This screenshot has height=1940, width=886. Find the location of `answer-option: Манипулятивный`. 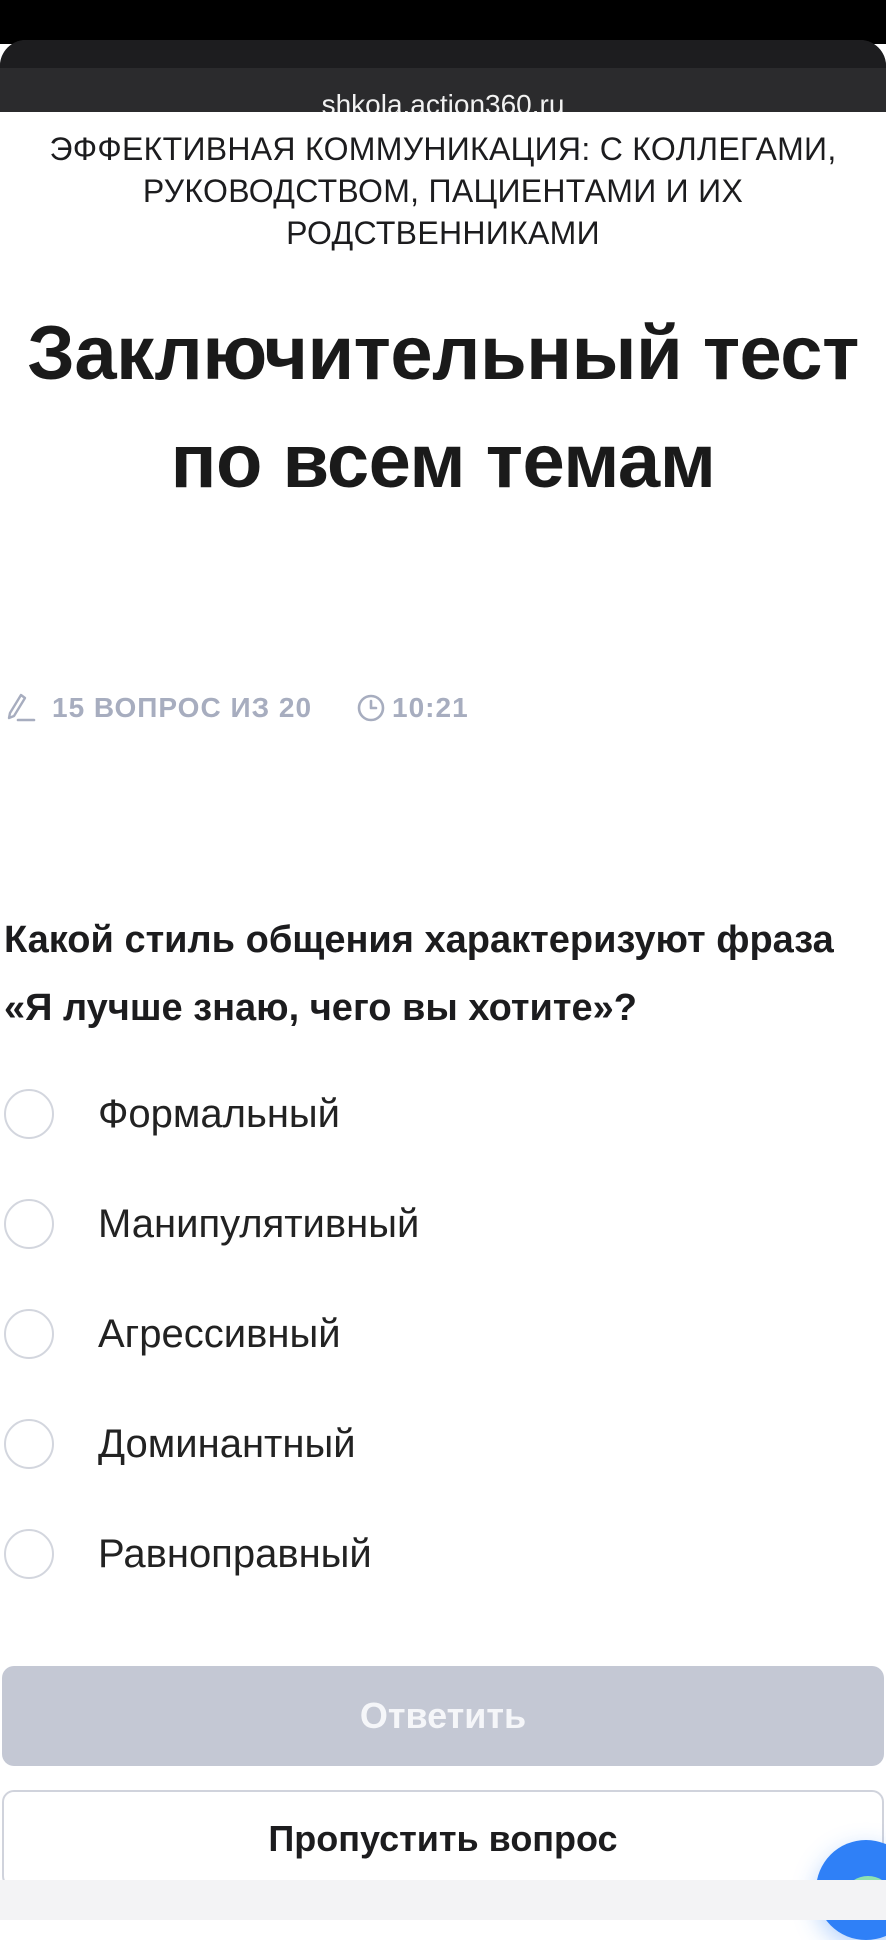

answer-option: Манипулятивный is located at coordinates (350, 1224).